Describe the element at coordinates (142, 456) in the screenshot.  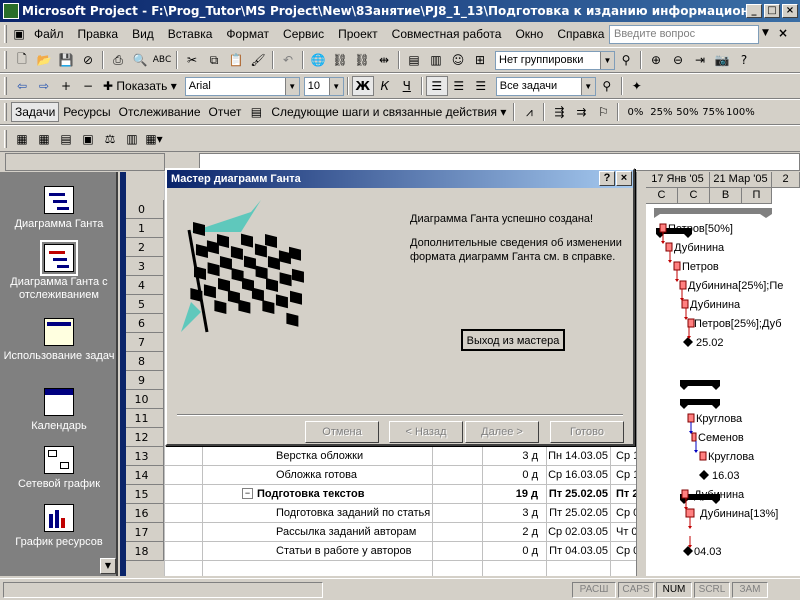
I see `row-number: 13` at that location.